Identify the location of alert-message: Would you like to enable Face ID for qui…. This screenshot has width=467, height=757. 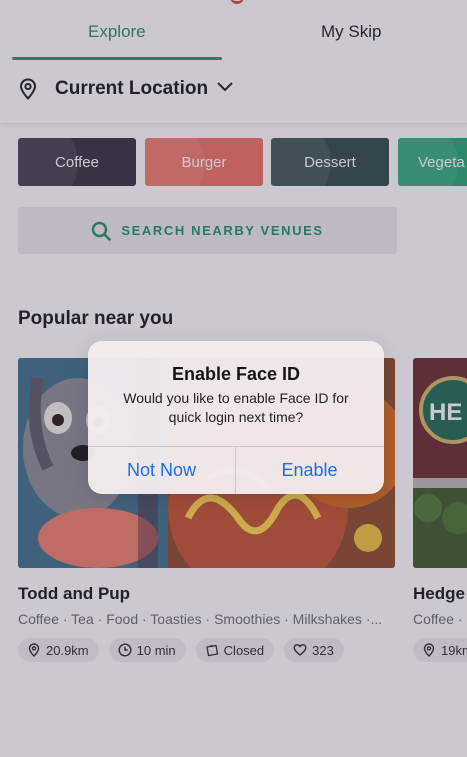
(236, 407).